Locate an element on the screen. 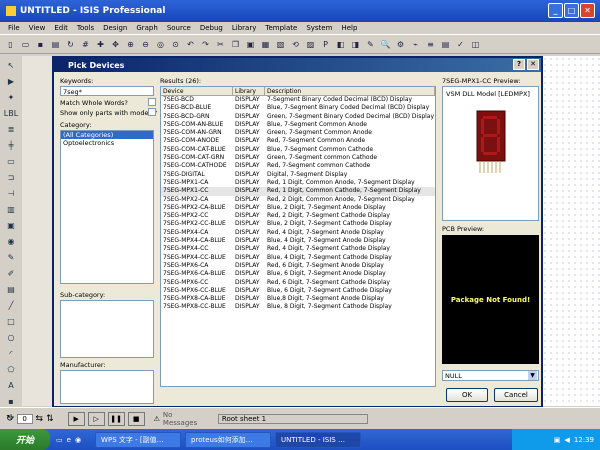 The height and width of the screenshot is (450, 600). menu-item-template: Template is located at coordinates (281, 28).